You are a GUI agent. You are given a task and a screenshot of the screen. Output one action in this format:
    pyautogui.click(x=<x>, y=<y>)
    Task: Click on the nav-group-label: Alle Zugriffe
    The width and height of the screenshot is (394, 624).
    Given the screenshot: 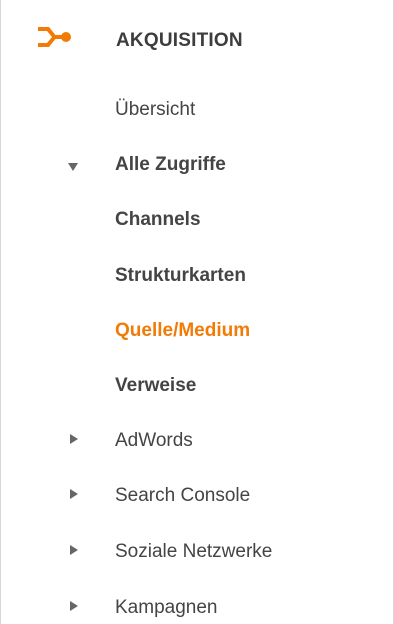 What is the action you would take?
    pyautogui.click(x=170, y=164)
    